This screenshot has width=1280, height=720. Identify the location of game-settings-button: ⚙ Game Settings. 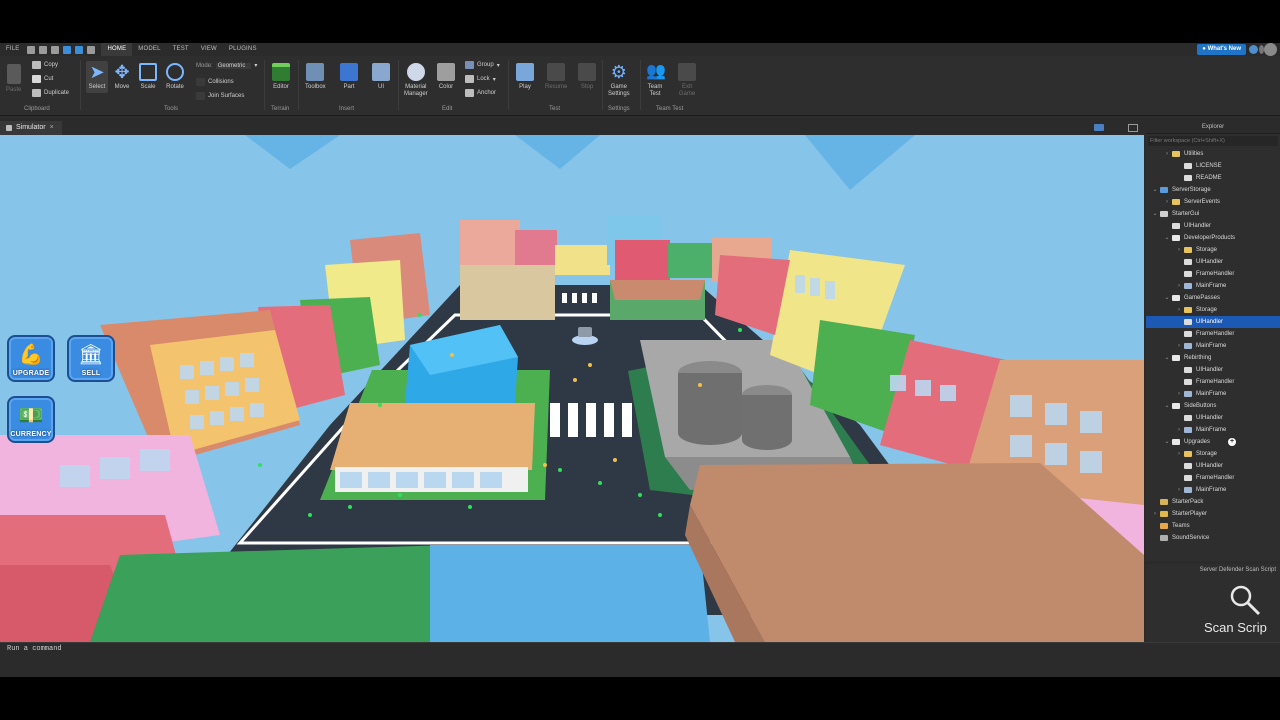
(619, 80).